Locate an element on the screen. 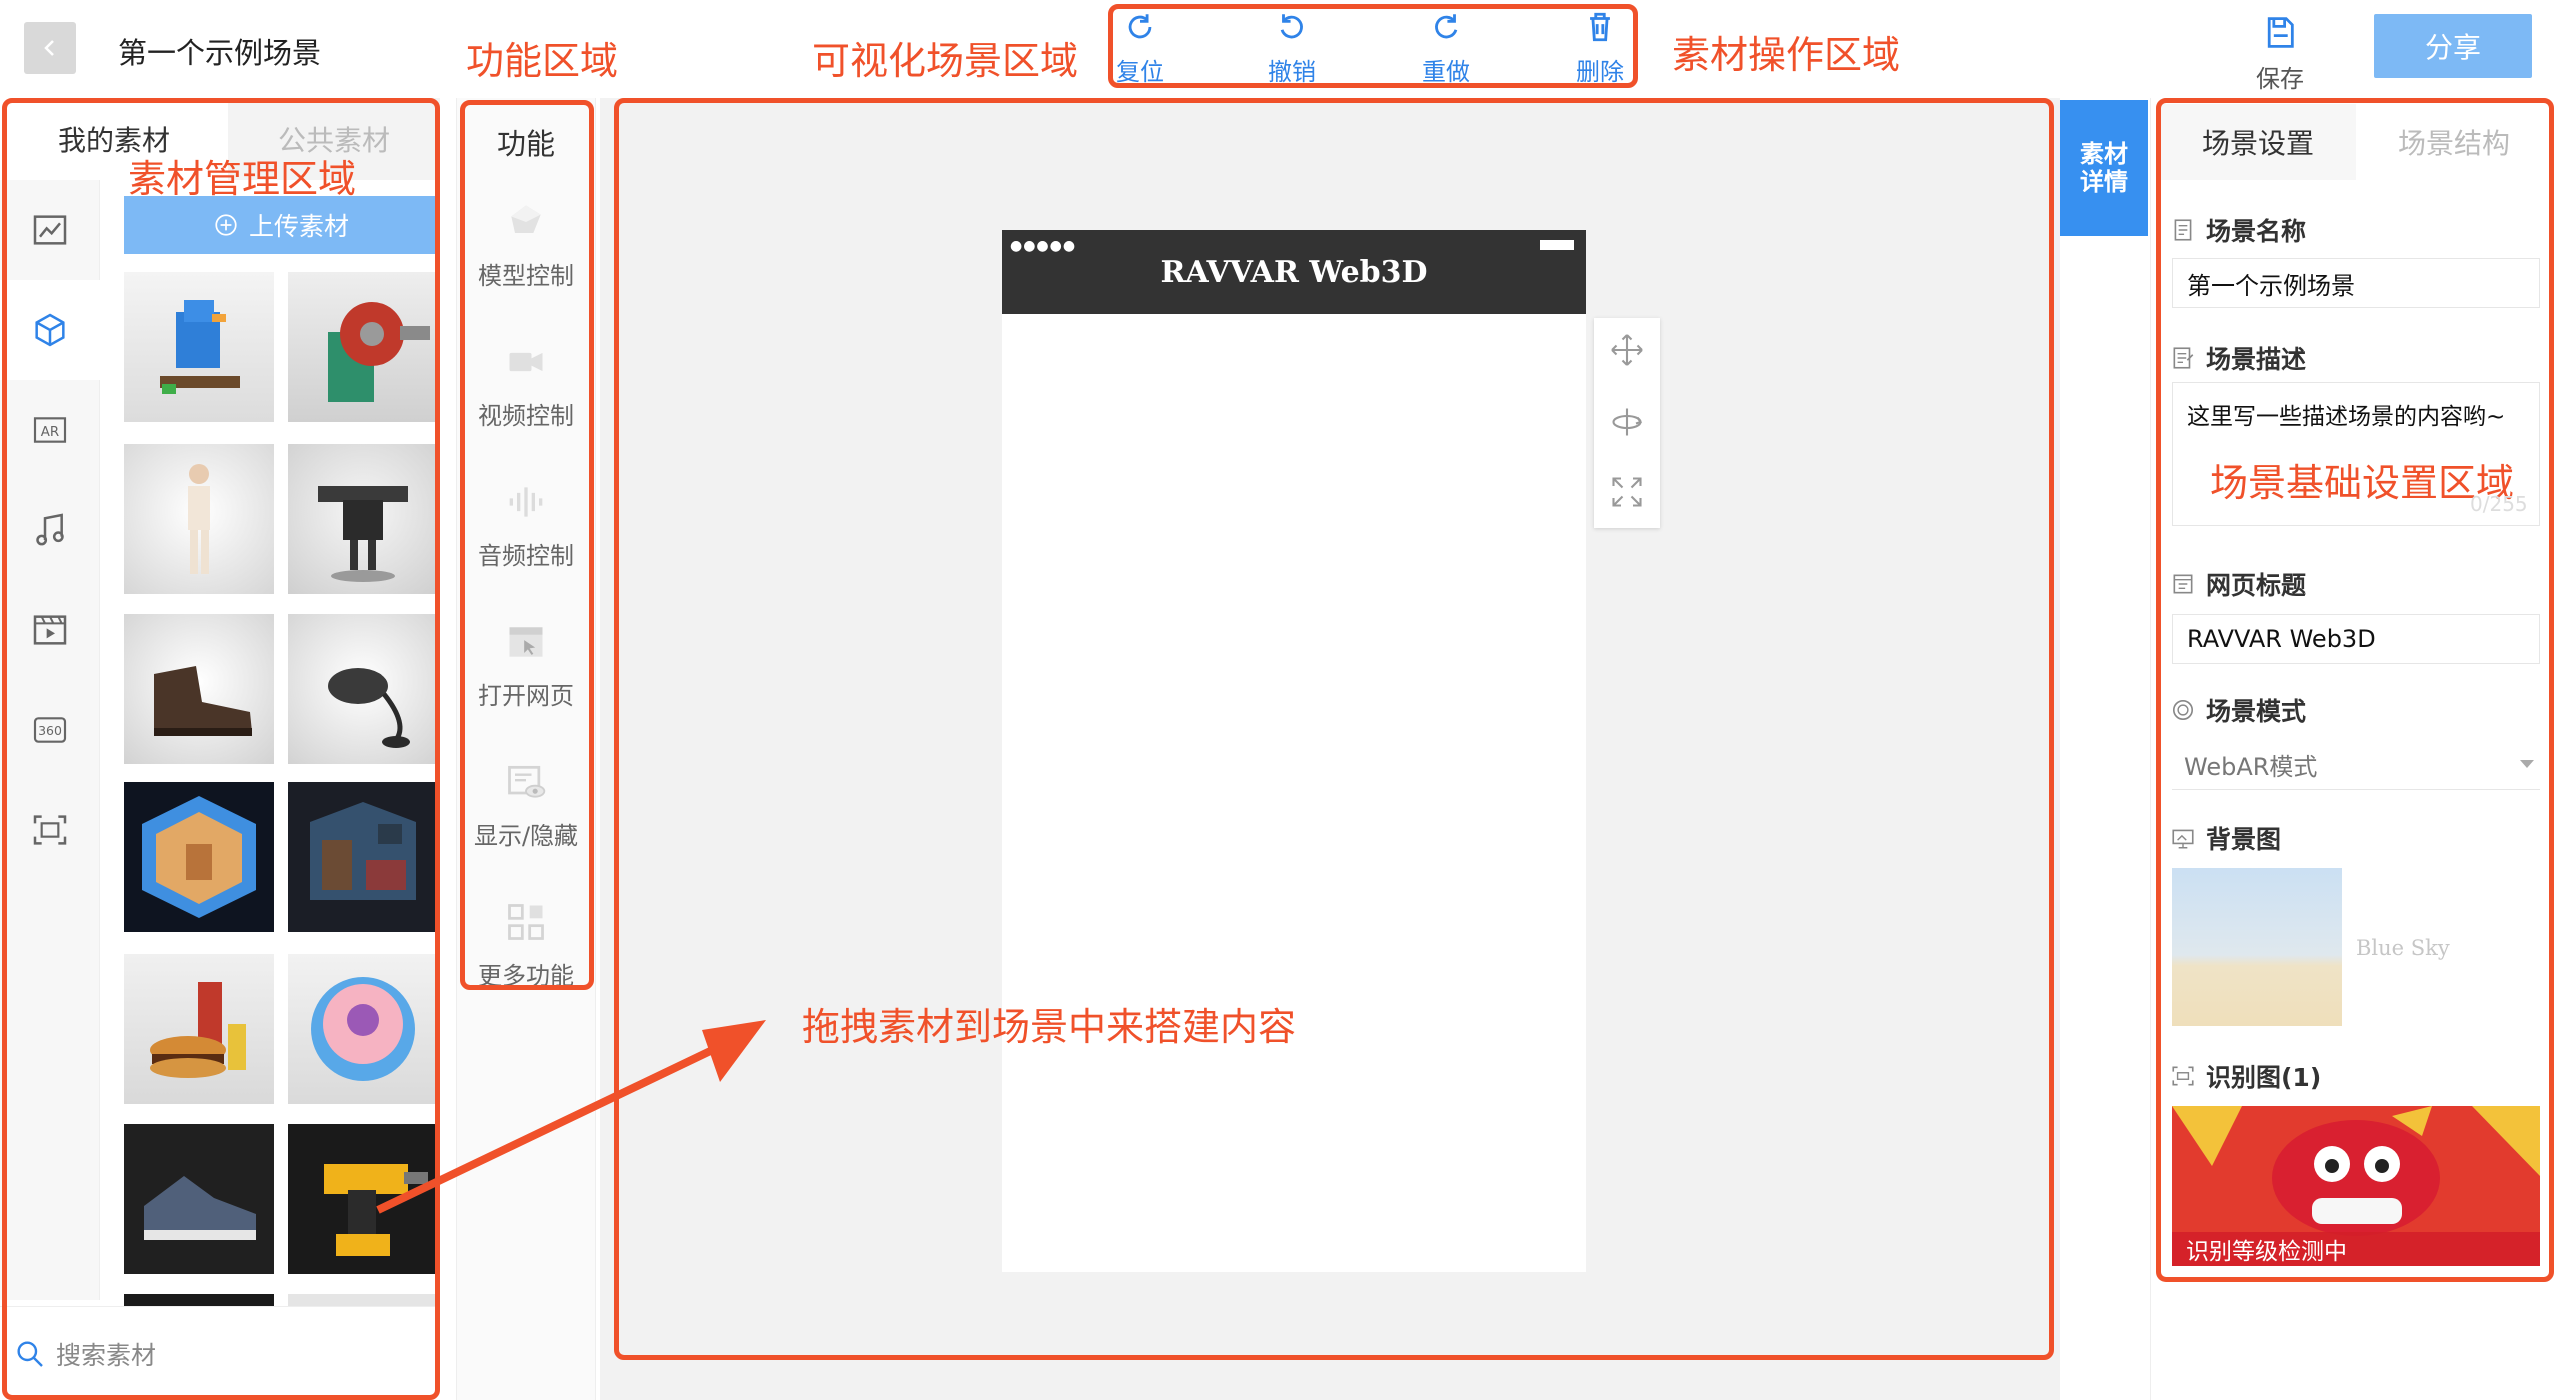 The height and width of the screenshot is (1400, 2558). save-label: 保存 is located at coordinates (2280, 79).